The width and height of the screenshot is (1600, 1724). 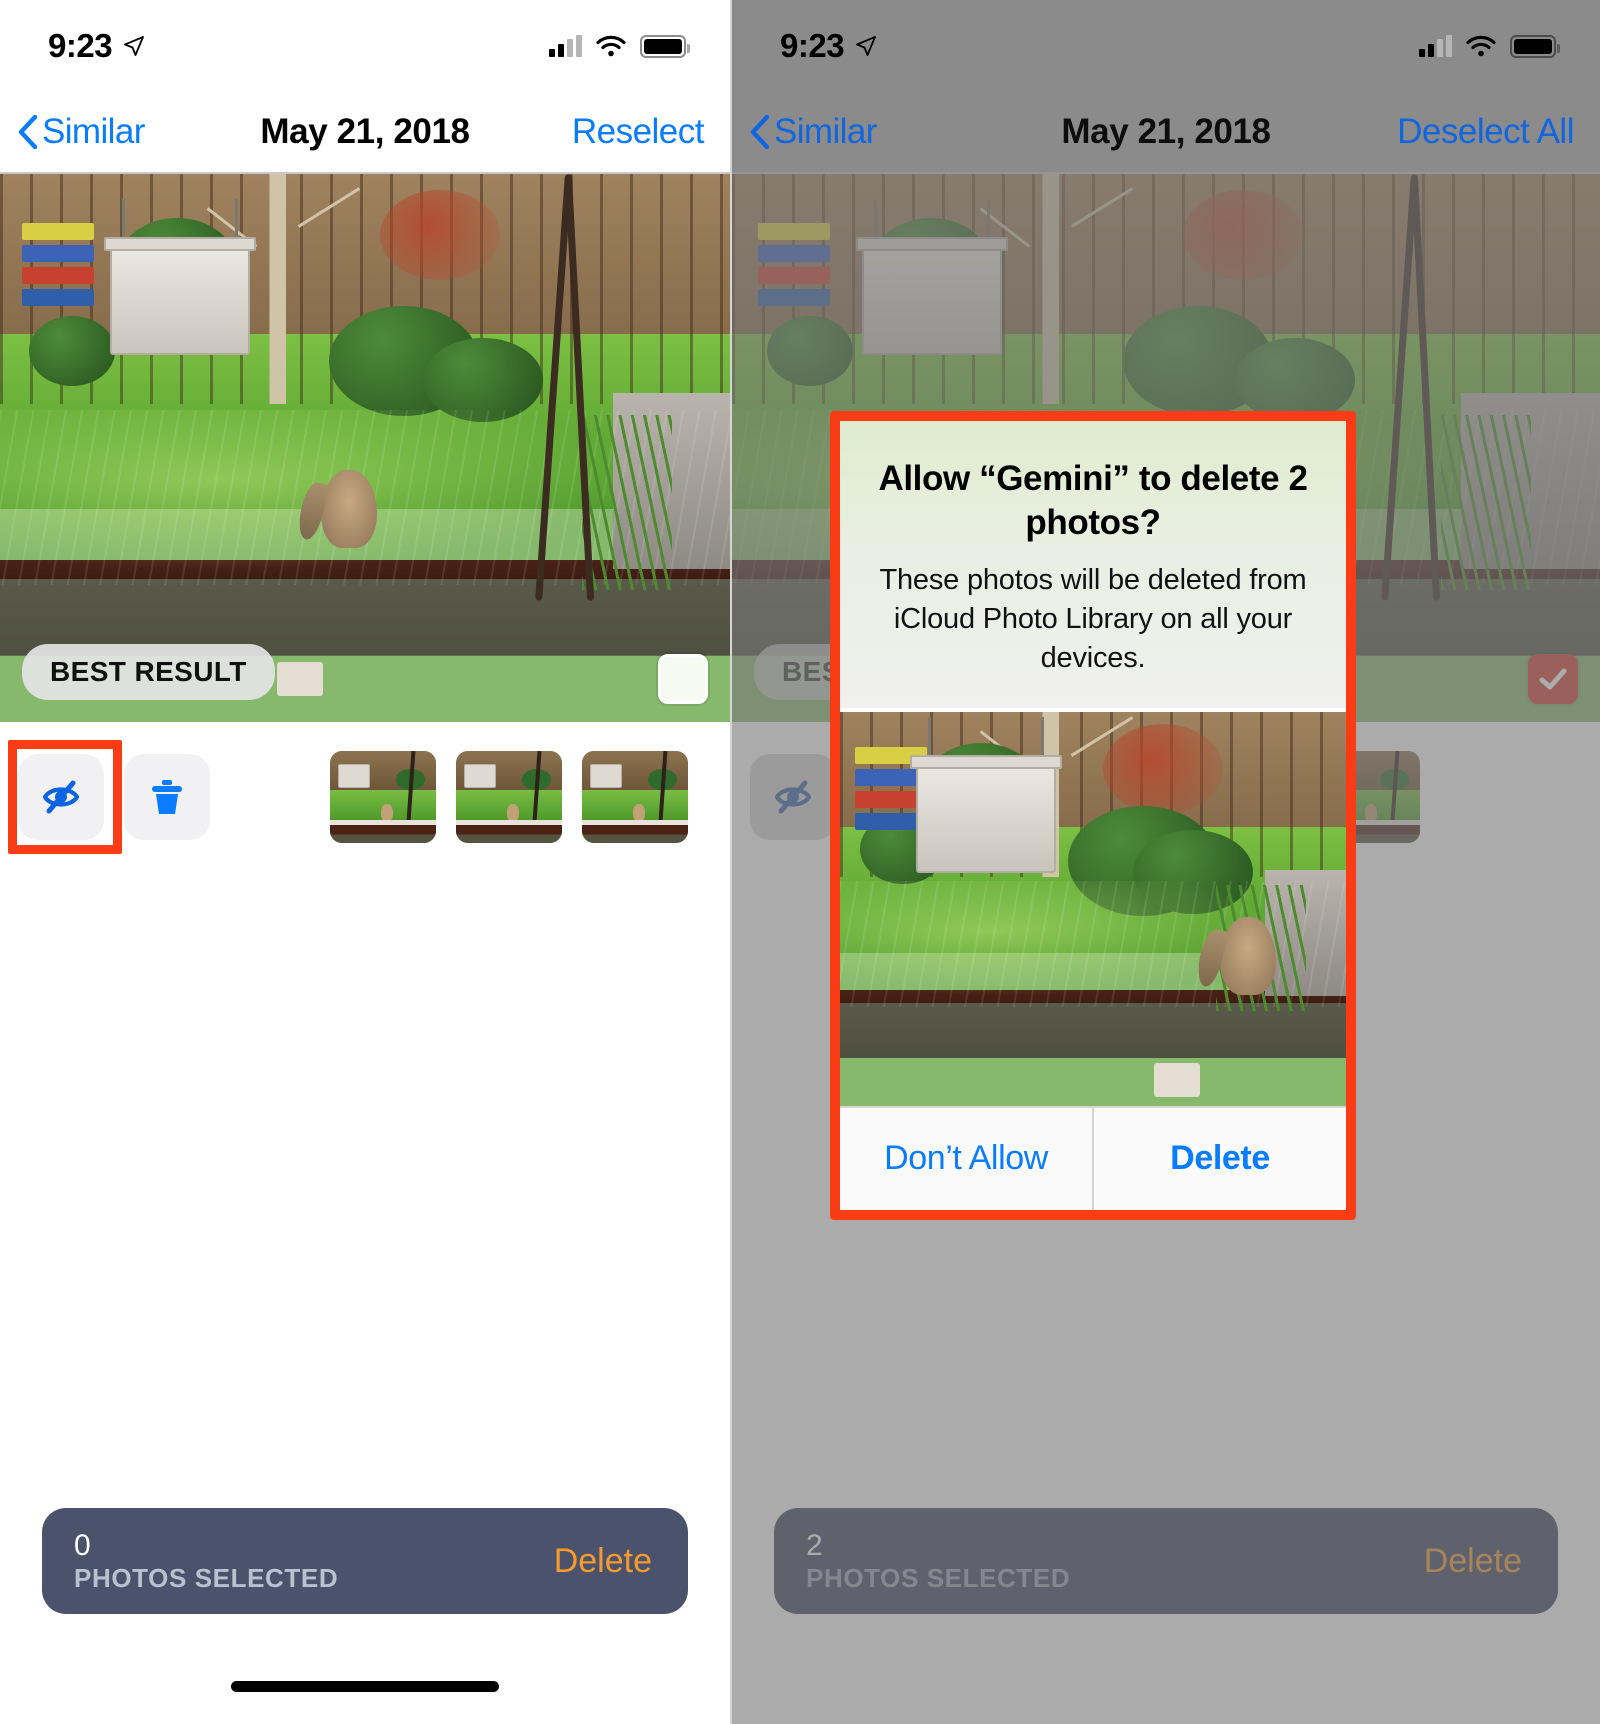 I want to click on alert-photo-preview, so click(x=1093, y=906).